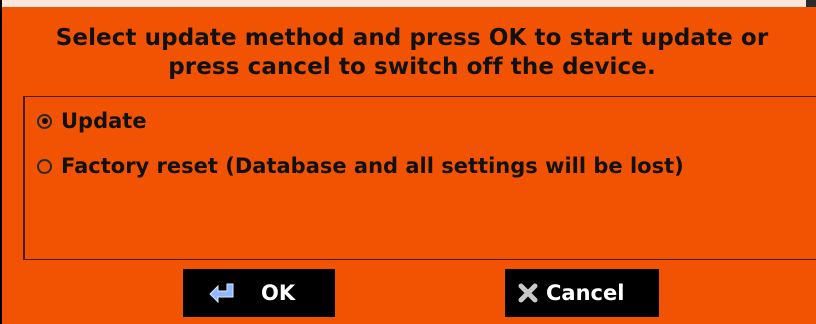  Describe the element at coordinates (811, 3) in the screenshot. I see `top-corner-dark` at that location.